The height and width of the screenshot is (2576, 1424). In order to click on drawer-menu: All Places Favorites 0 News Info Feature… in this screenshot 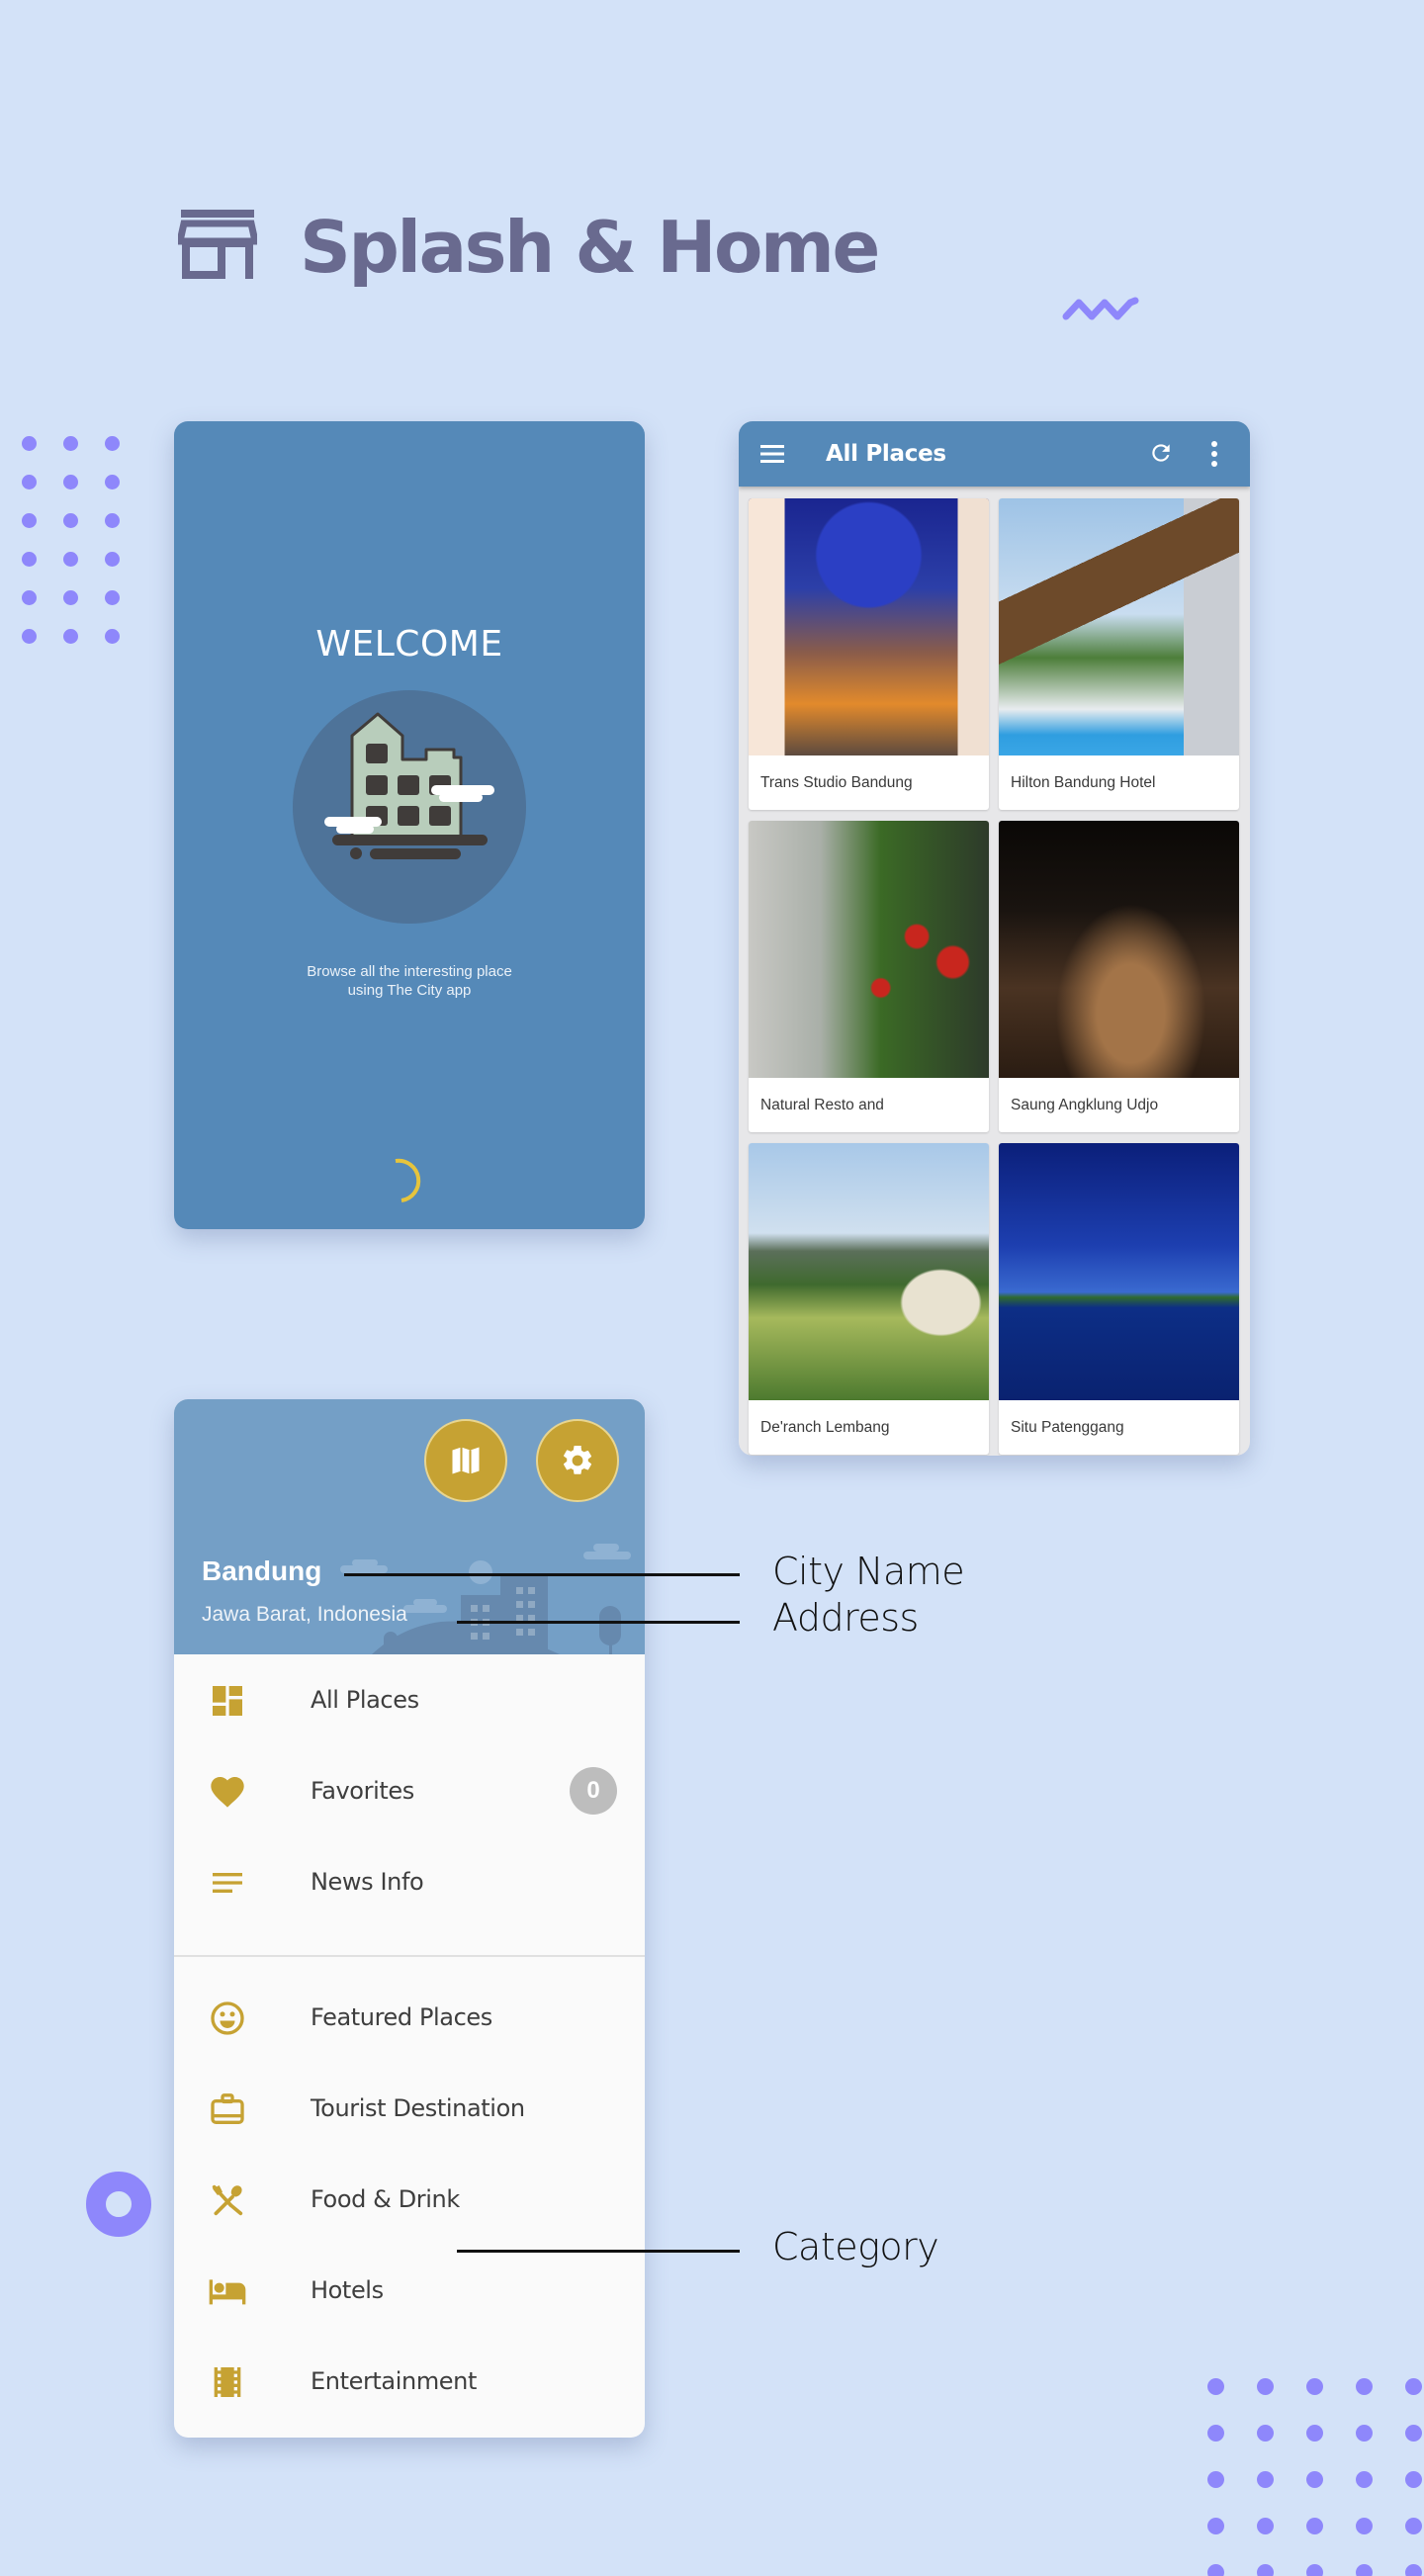, I will do `click(409, 2040)`.